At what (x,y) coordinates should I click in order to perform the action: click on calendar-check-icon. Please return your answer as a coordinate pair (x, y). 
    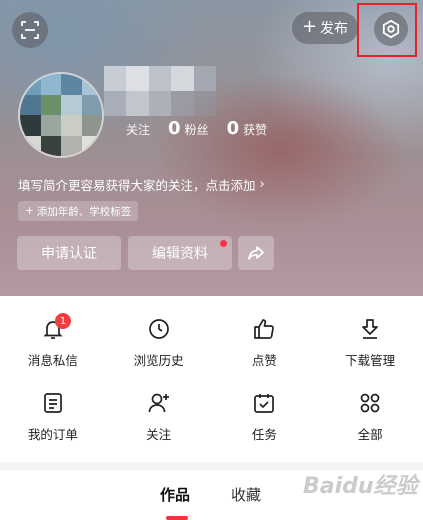
    Looking at the image, I should click on (264, 403).